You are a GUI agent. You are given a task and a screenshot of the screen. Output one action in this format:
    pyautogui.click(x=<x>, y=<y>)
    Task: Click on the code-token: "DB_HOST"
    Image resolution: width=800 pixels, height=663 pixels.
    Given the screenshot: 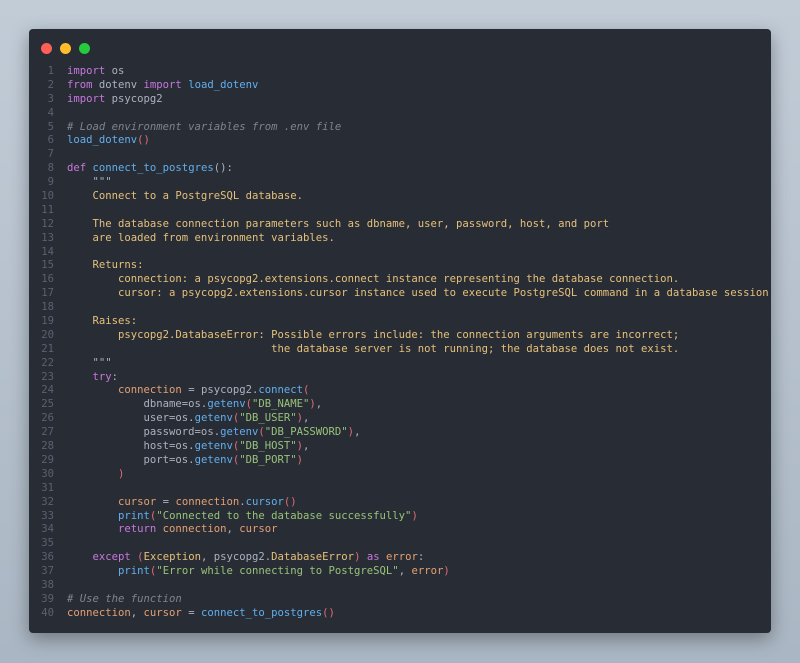 What is the action you would take?
    pyautogui.click(x=268, y=446)
    